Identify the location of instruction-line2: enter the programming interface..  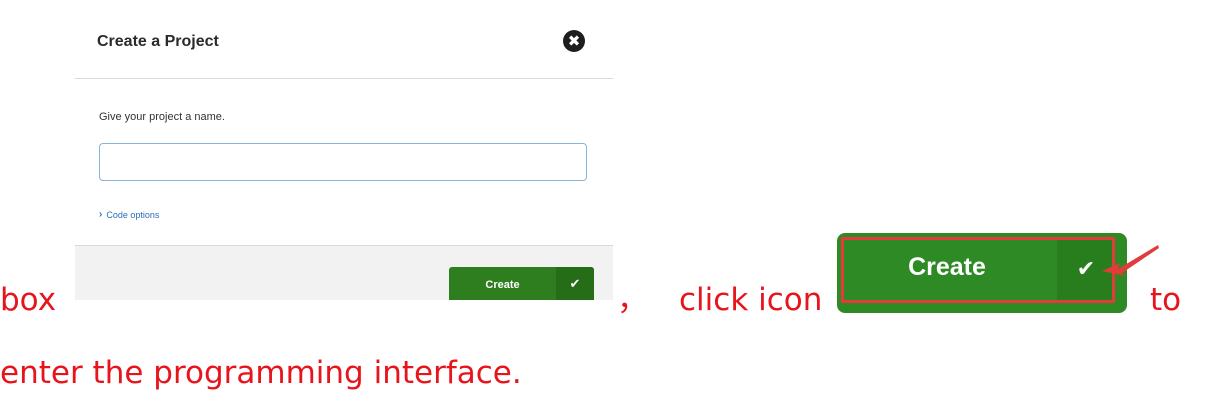
(261, 373).